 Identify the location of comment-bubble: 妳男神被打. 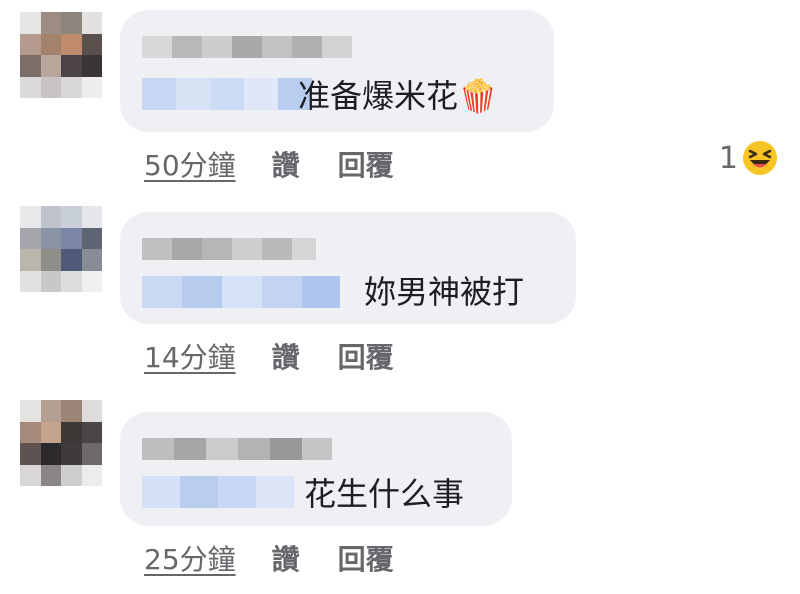
(348, 268).